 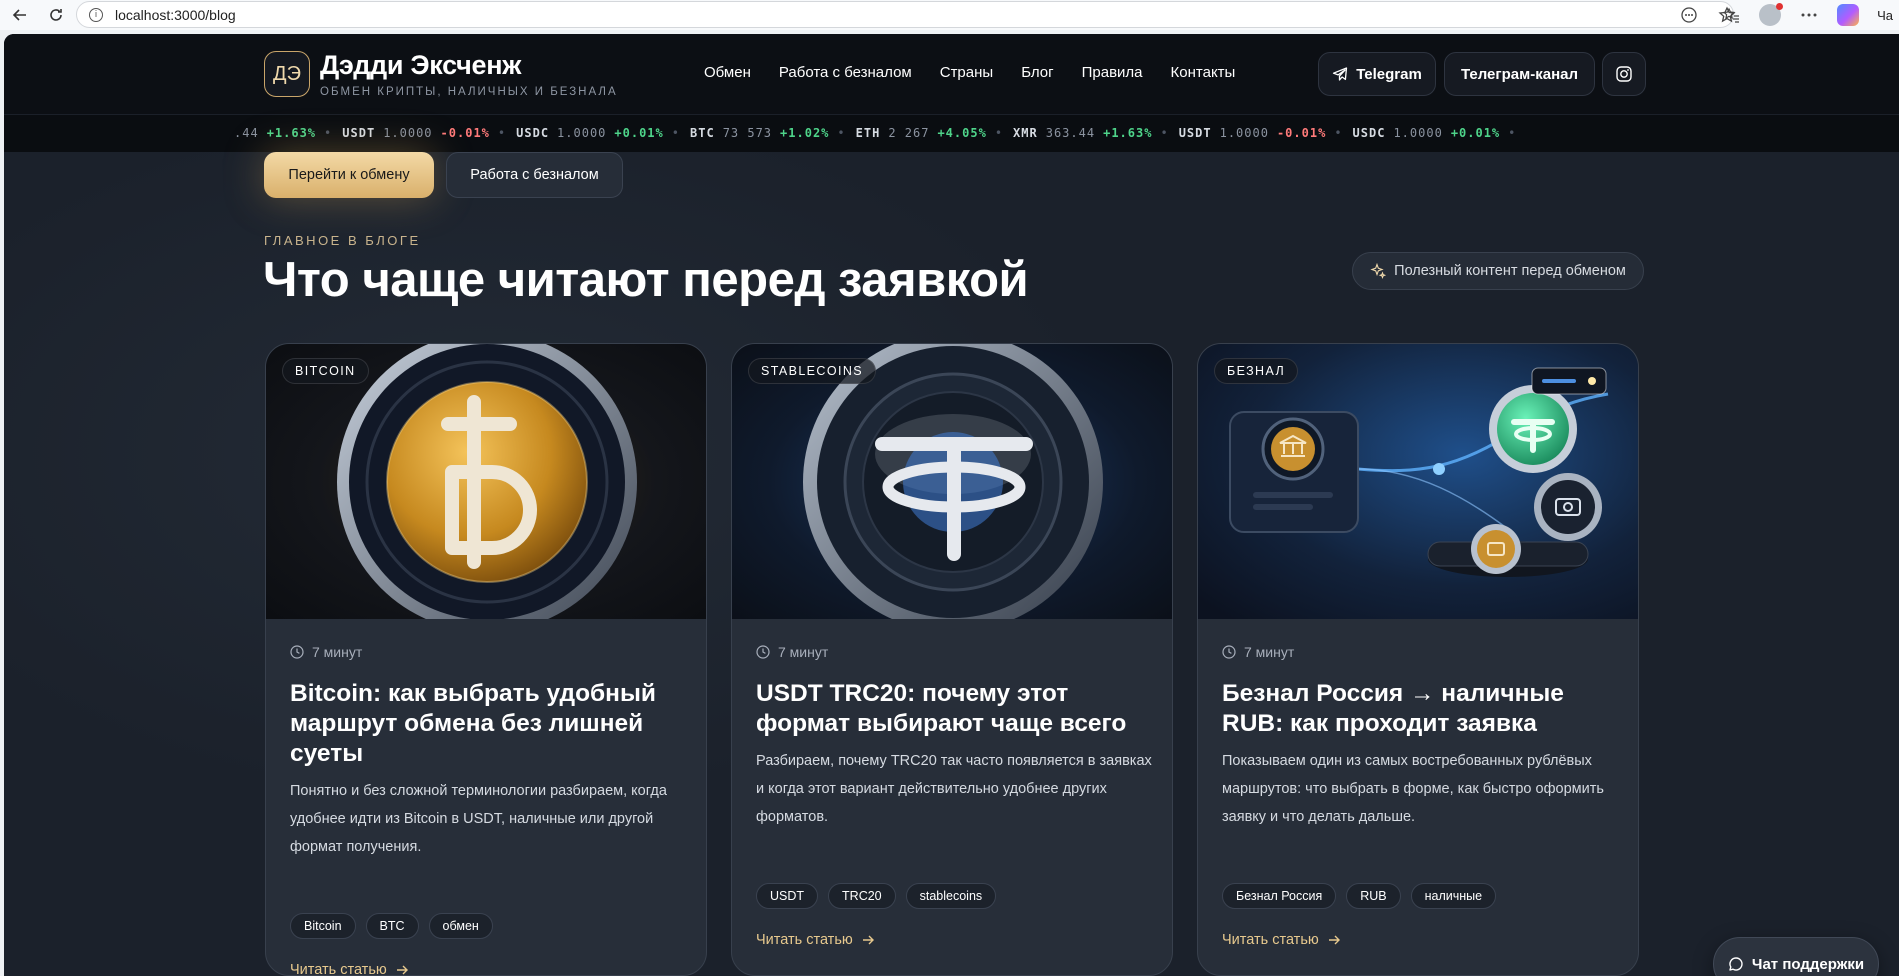 I want to click on ticker-change: +1.63%, so click(x=291, y=133).